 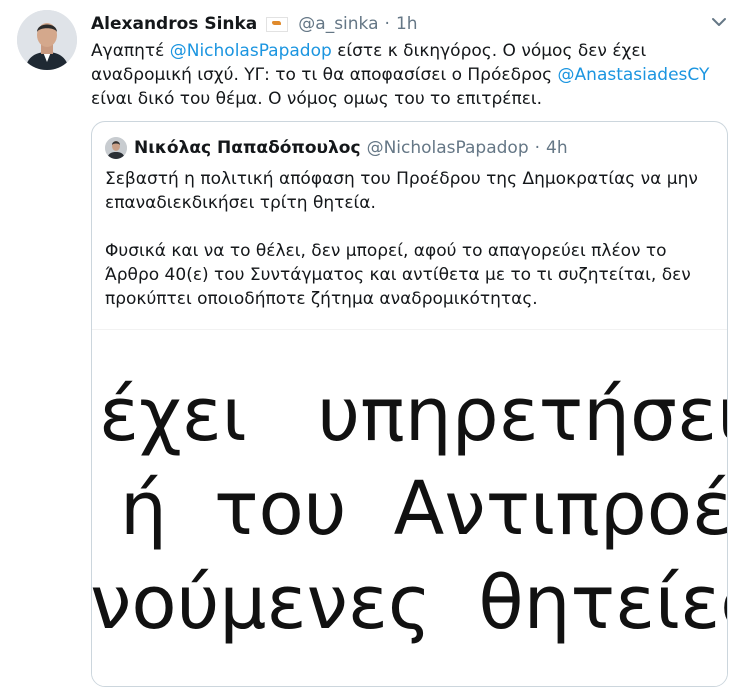 I want to click on author-avatar, so click(x=47, y=40).